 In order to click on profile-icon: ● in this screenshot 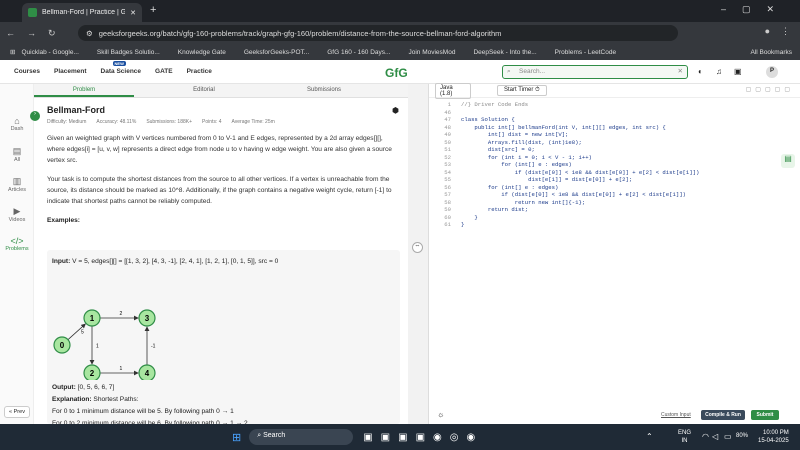, I will do `click(767, 31)`.